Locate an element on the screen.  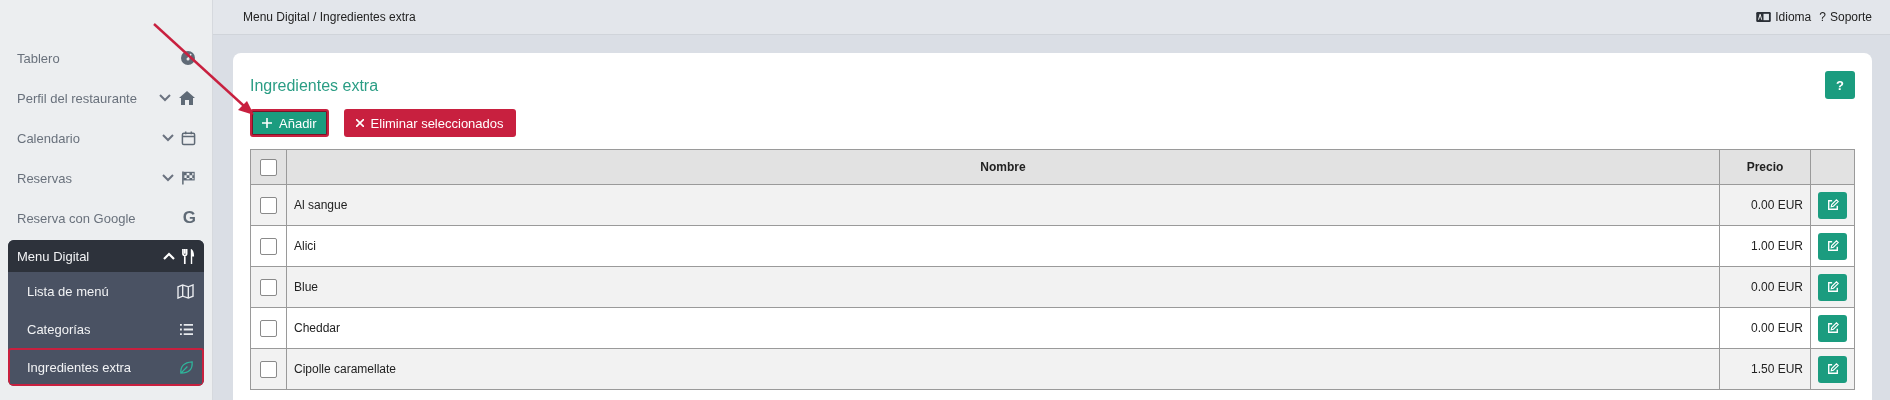
page-title: Ingredientes extra is located at coordinates (314, 86).